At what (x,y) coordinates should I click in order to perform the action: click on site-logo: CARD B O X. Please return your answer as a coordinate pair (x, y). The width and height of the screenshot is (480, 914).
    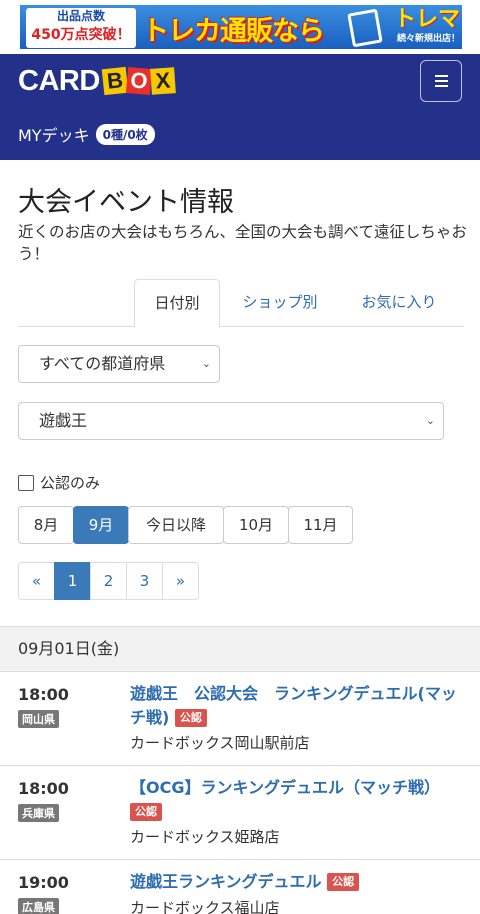
    Looking at the image, I should click on (97, 81).